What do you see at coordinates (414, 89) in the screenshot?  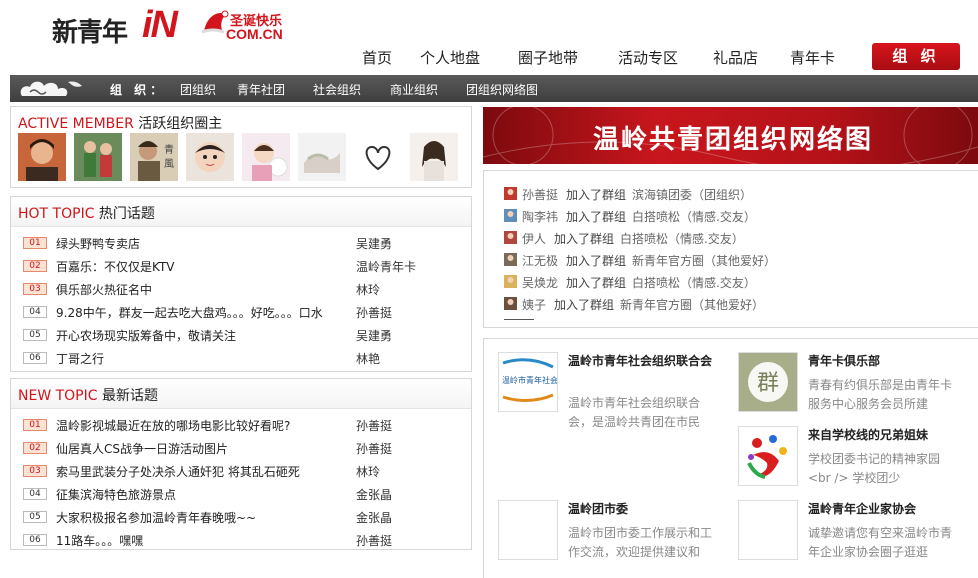 I see `sub-nav-business-org: 商业组织` at bounding box center [414, 89].